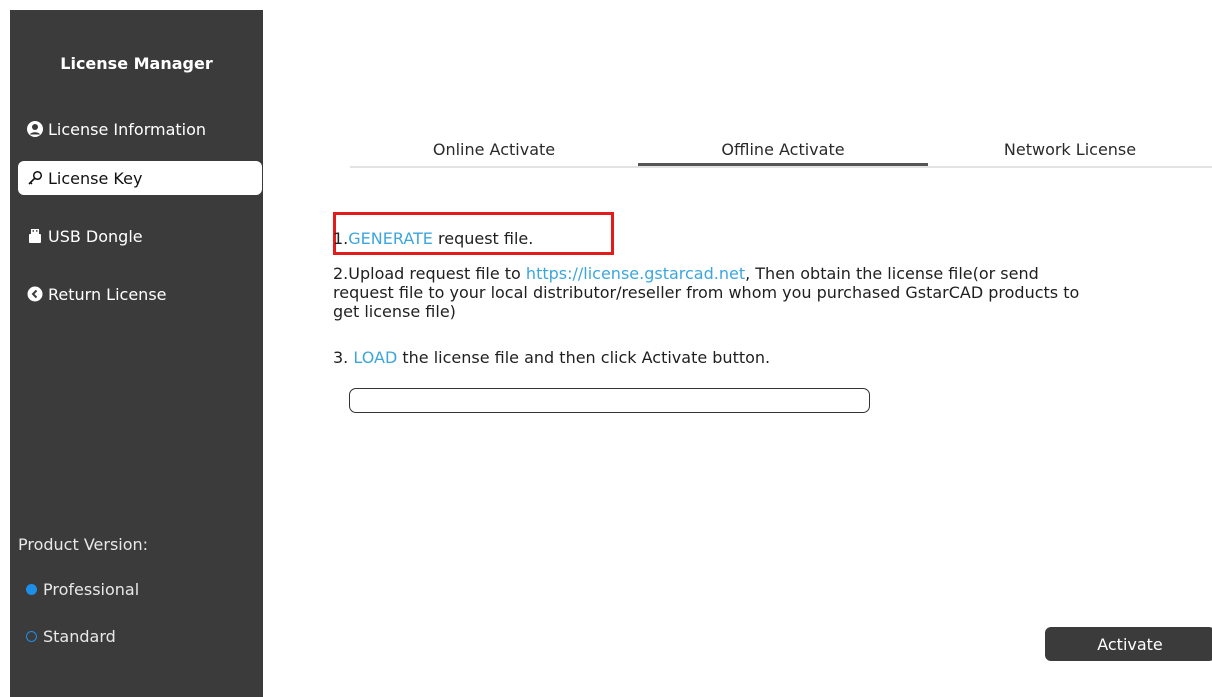 This screenshot has height=697, width=1212. I want to click on license-website-link: https://license.gstarcad.net, so click(635, 273).